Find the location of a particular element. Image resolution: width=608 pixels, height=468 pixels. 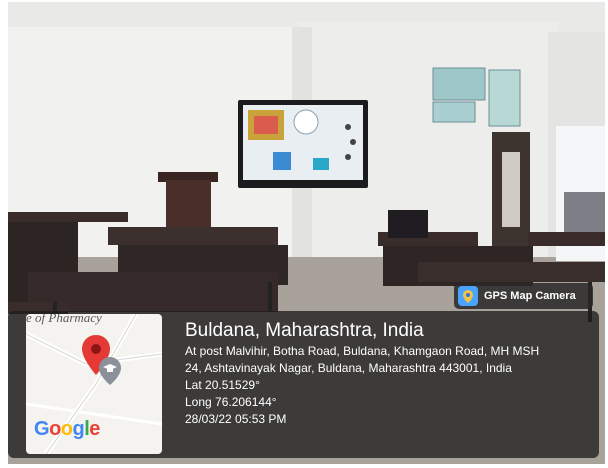

camera-pin-icon is located at coordinates (468, 296).